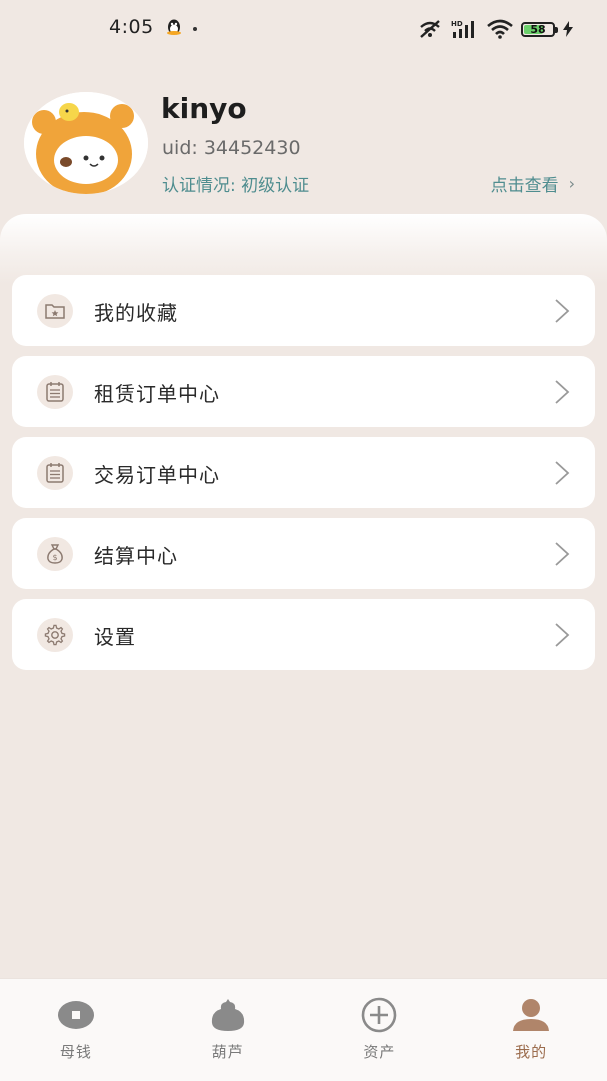 This screenshot has width=607, height=1081. What do you see at coordinates (75, 1052) in the screenshot?
I see `tab-label: 母钱` at bounding box center [75, 1052].